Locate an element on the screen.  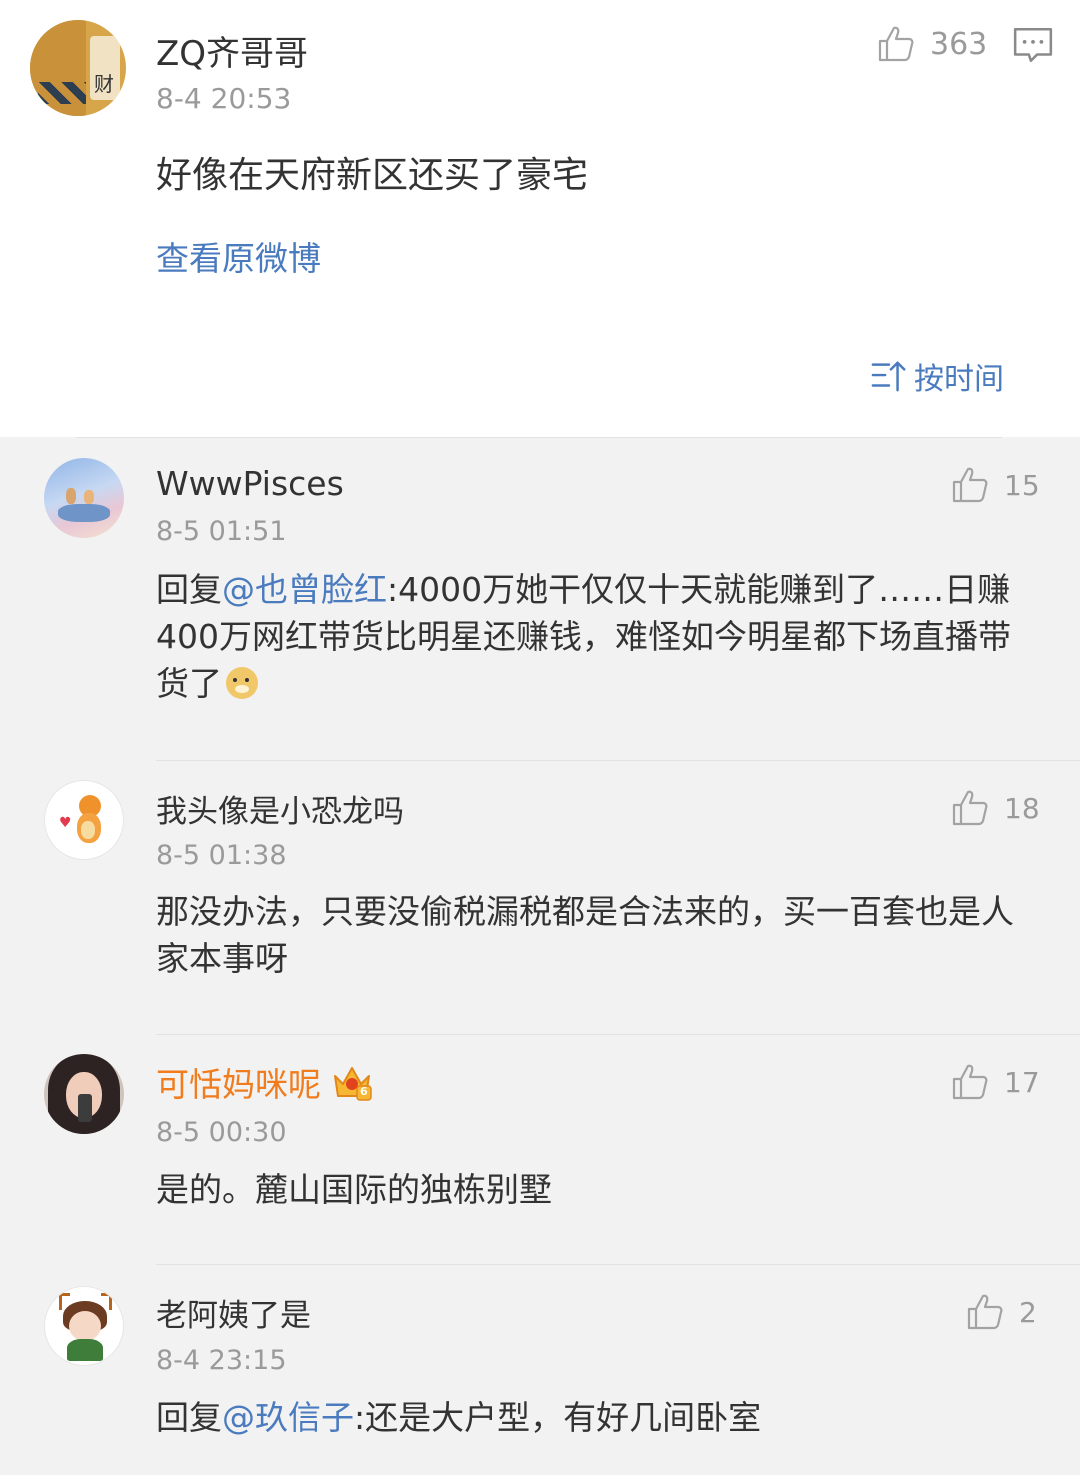
username: 我头像是小恐龙吗 is located at coordinates (280, 808).